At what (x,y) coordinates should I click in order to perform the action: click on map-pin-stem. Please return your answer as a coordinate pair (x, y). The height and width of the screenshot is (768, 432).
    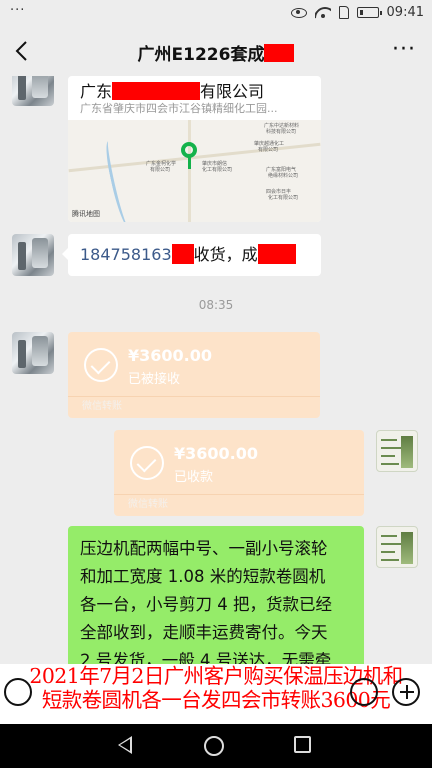
    Looking at the image, I should click on (189, 163).